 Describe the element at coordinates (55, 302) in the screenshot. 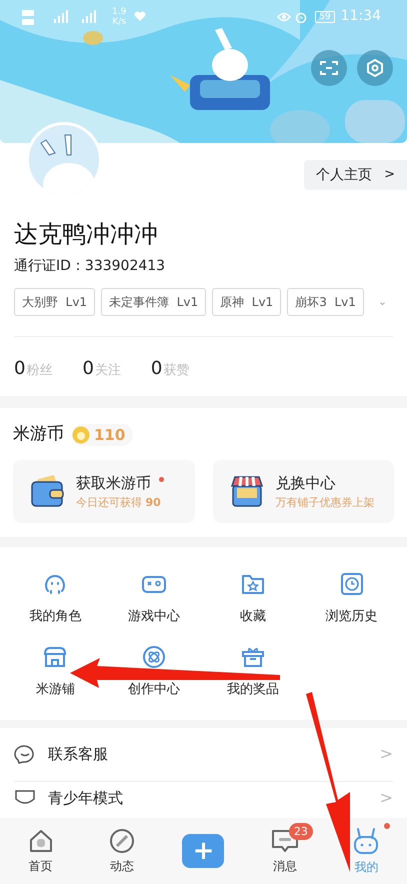

I see `game-tag: 大别野 Lv1` at that location.